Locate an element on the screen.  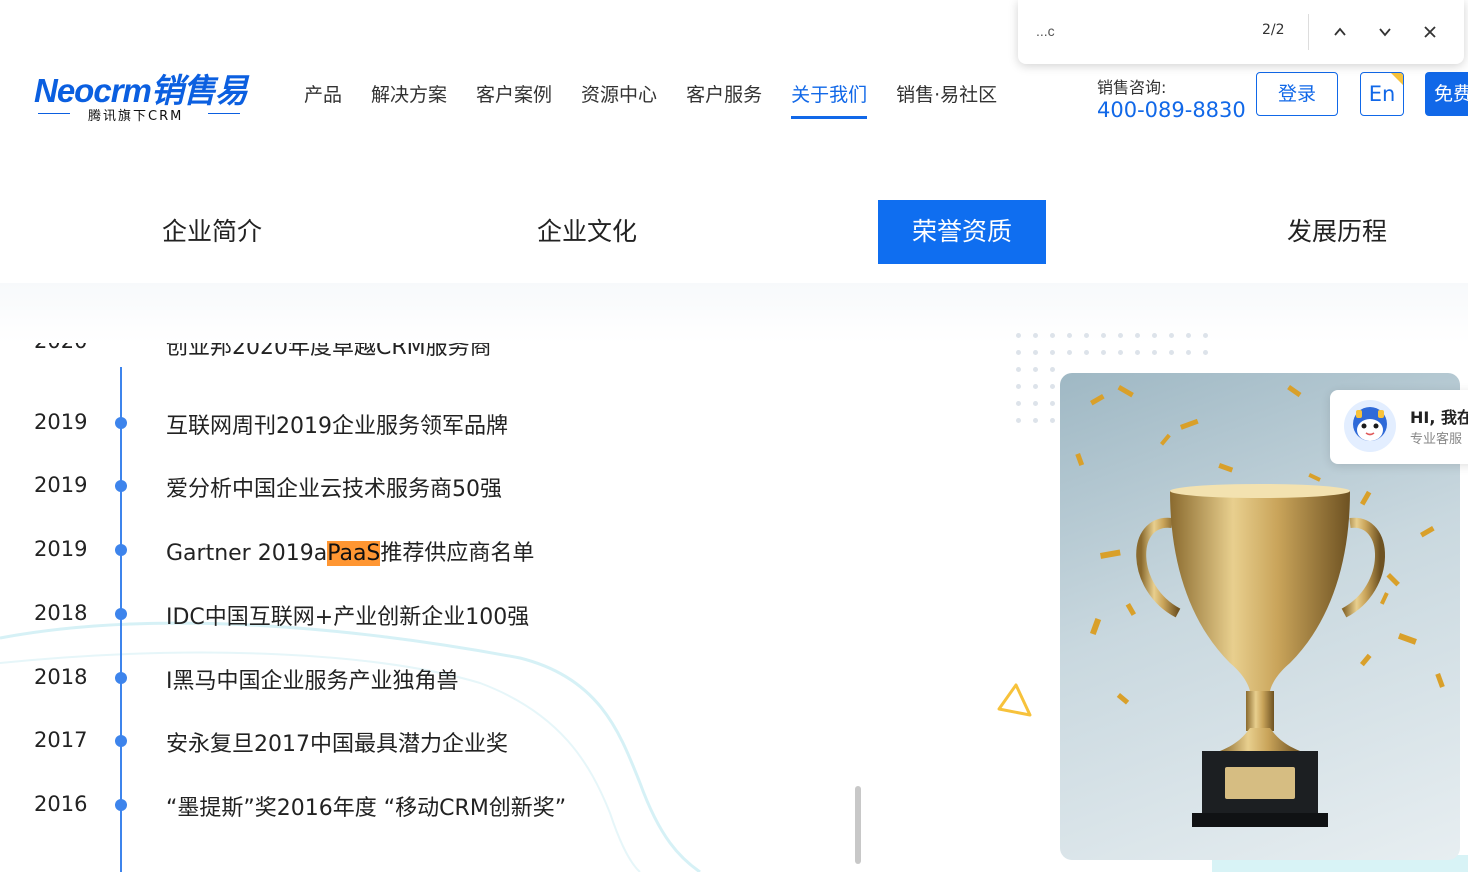
find-in-page-bar: 2/2 is located at coordinates (1241, 32).